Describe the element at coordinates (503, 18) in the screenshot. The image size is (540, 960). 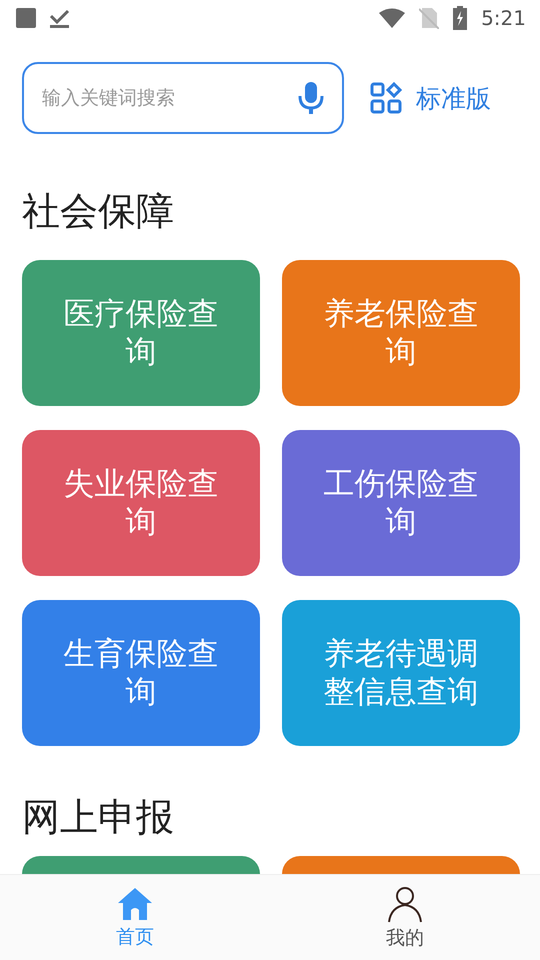
I see `status-time: 5:21` at that location.